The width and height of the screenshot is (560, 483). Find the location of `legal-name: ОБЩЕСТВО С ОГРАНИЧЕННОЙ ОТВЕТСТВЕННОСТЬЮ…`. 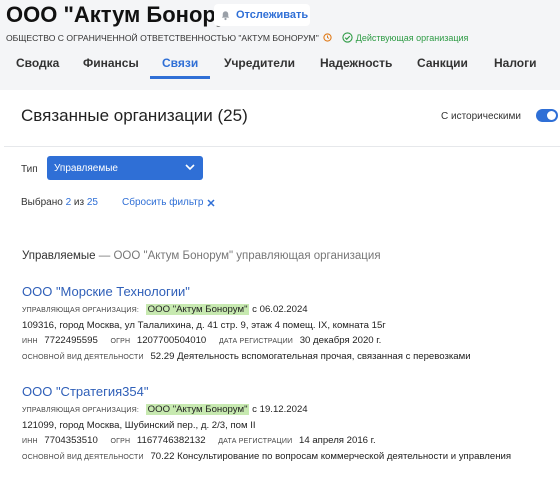

legal-name: ОБЩЕСТВО С ОГРАНИЧЕННОЙ ОТВЕТСТВЕННОСТЬЮ… is located at coordinates (162, 37).